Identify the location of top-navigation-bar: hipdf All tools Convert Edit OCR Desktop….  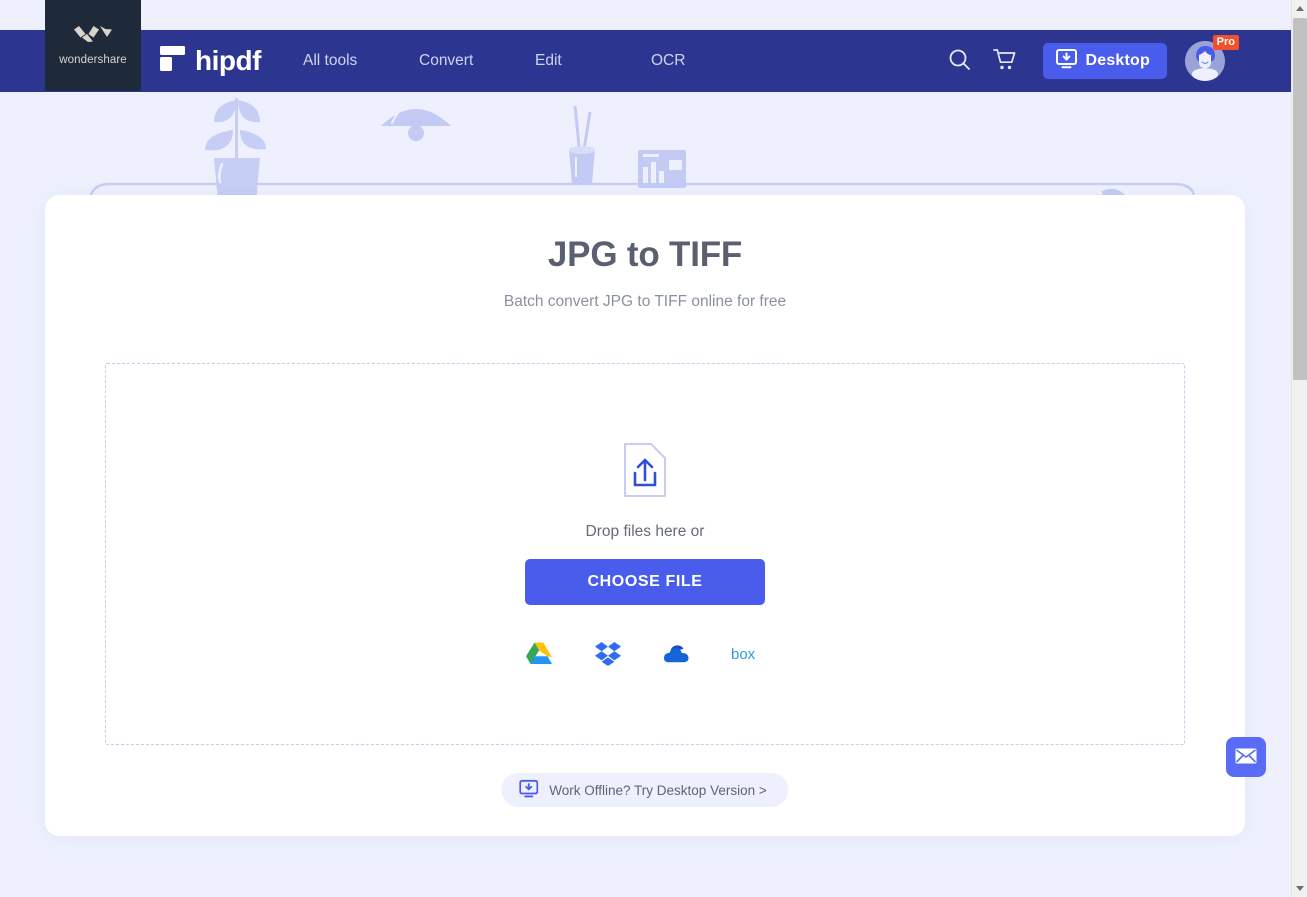
(645, 61).